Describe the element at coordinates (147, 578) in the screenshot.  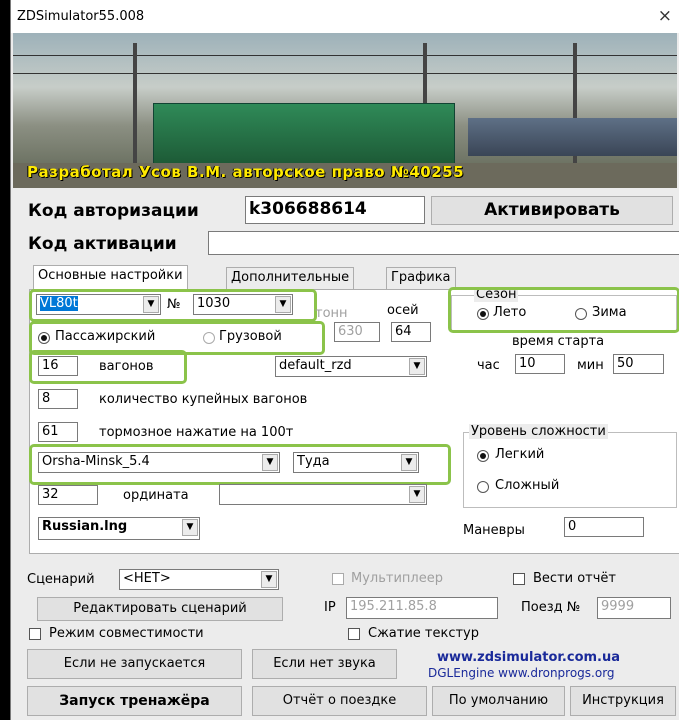
I see `scenario-value: <НЕТ>` at that location.